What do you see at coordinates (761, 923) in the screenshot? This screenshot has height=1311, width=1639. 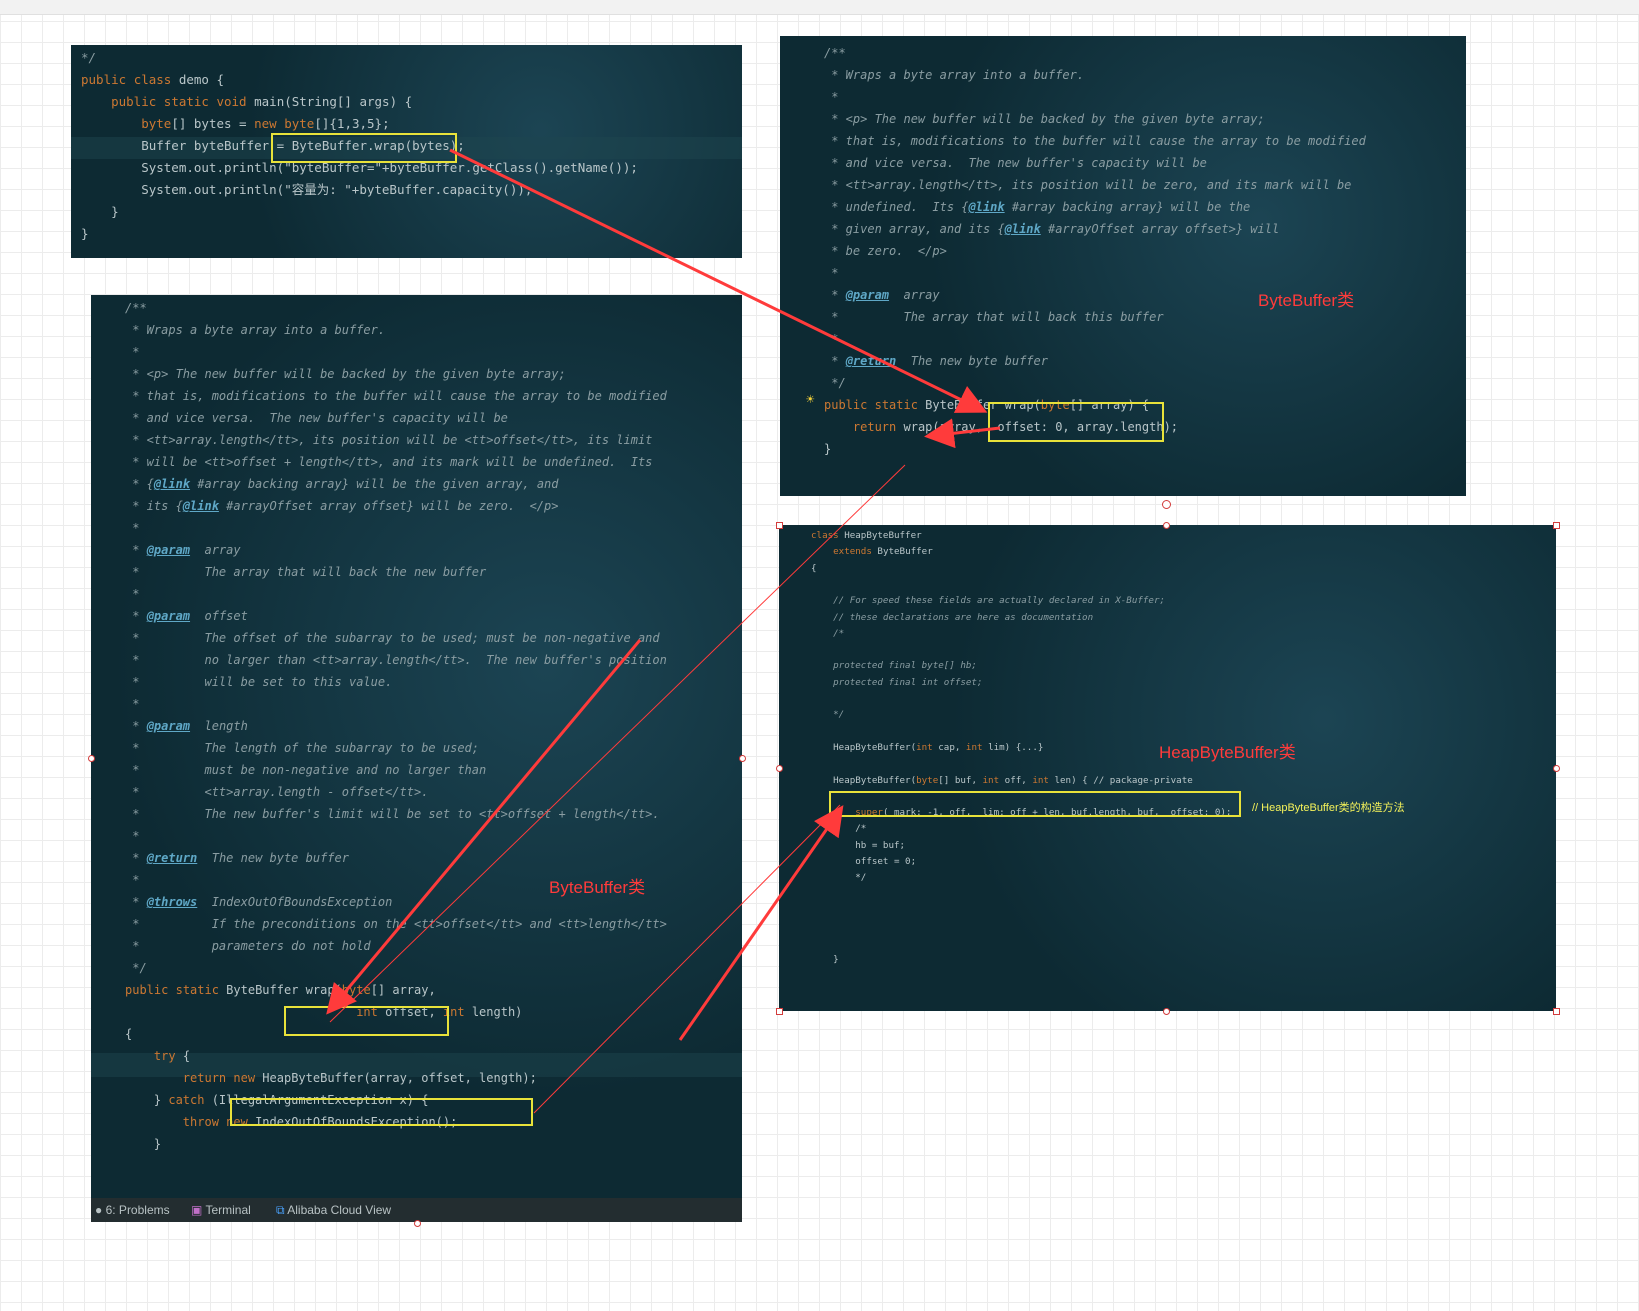 I see `arrow-to-heapbytebuffer-constructor` at bounding box center [761, 923].